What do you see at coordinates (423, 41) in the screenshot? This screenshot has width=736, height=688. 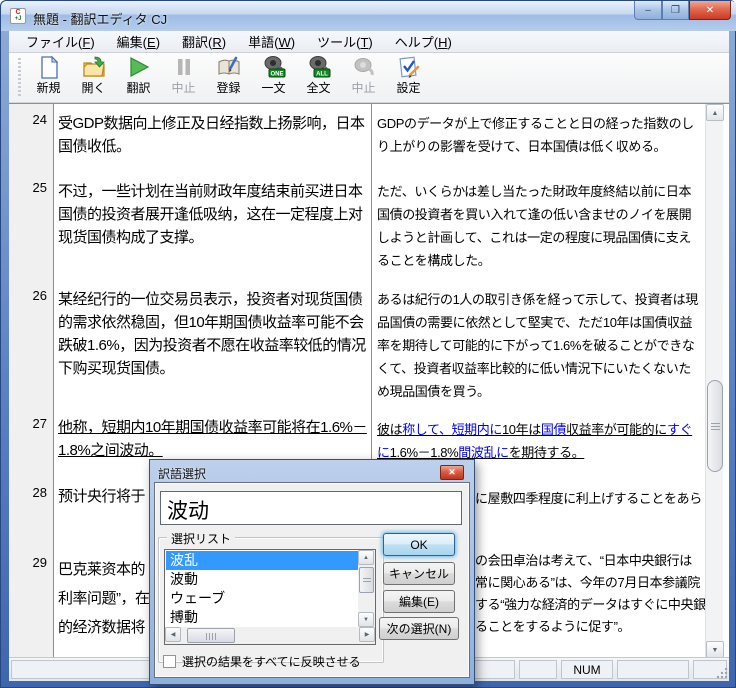 I see `menu-help: ヘルプ(H)` at bounding box center [423, 41].